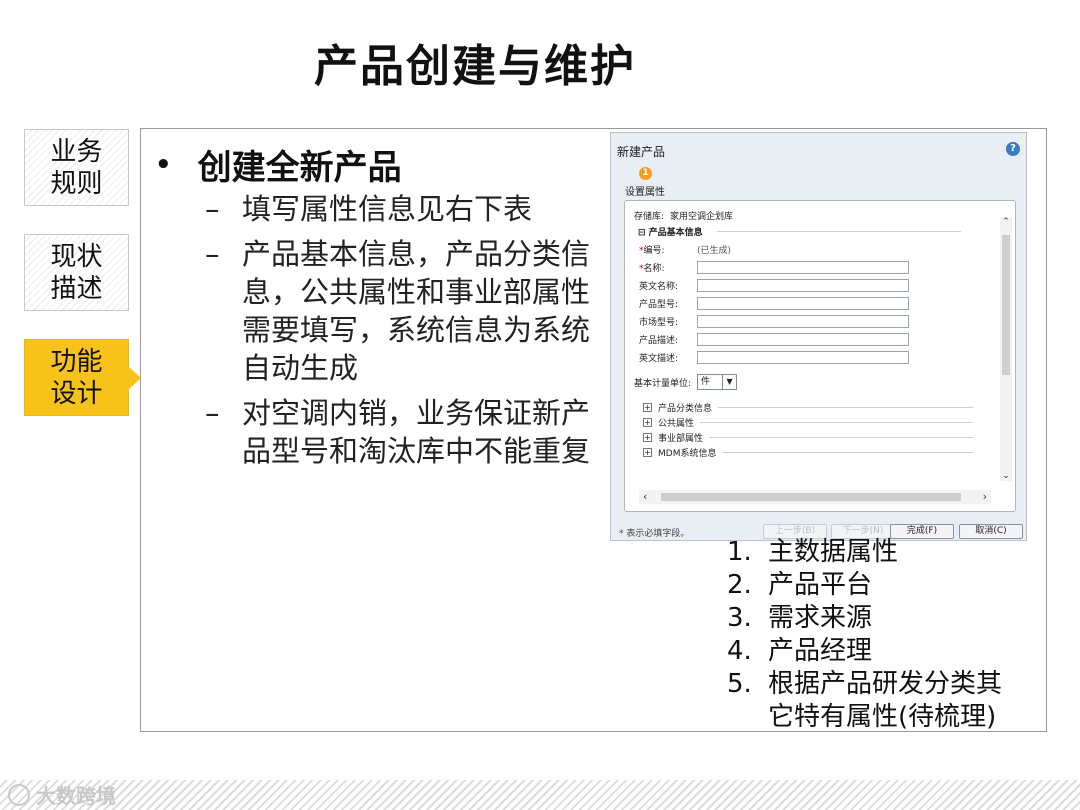 The height and width of the screenshot is (810, 1080). I want to click on side-tab-function-design: 功能 设计, so click(82, 377).